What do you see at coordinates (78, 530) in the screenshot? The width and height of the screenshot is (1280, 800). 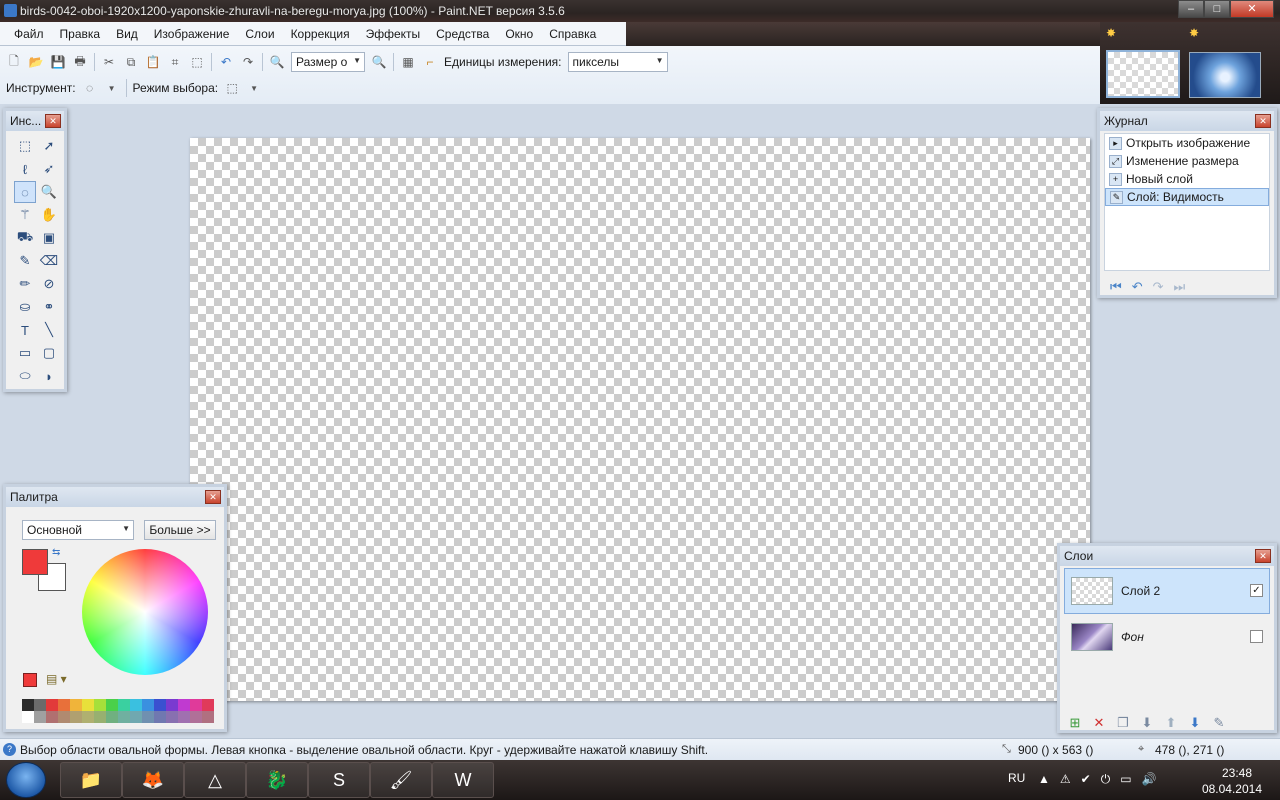 I see `palette-mode-select: Основной ▼` at bounding box center [78, 530].